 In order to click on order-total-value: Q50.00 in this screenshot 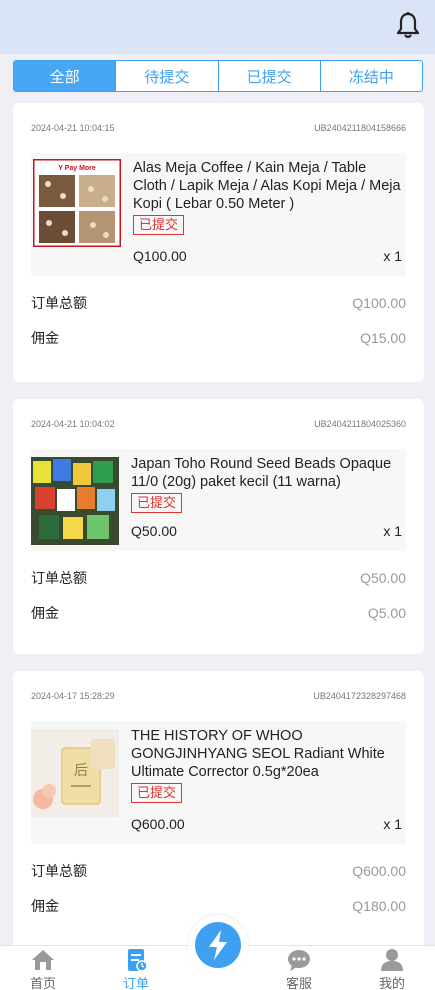, I will do `click(383, 577)`.